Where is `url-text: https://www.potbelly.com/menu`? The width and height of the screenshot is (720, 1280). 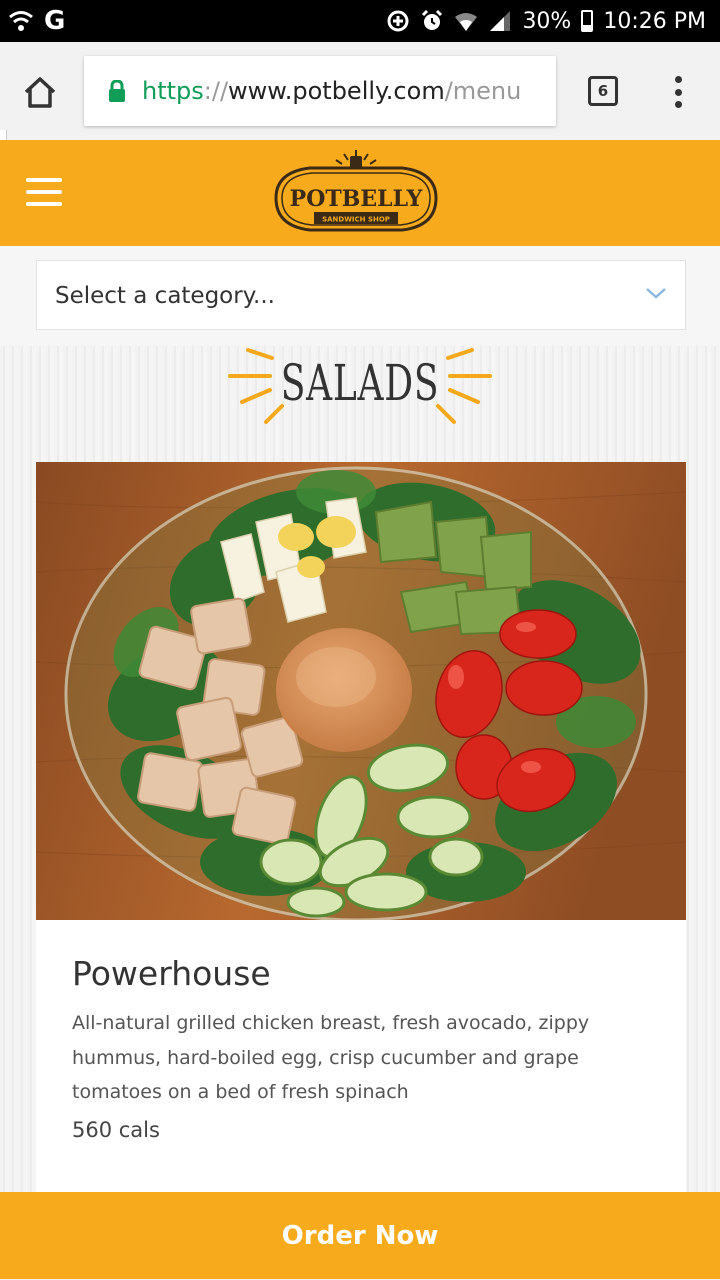 url-text: https://www.potbelly.com/menu is located at coordinates (331, 91).